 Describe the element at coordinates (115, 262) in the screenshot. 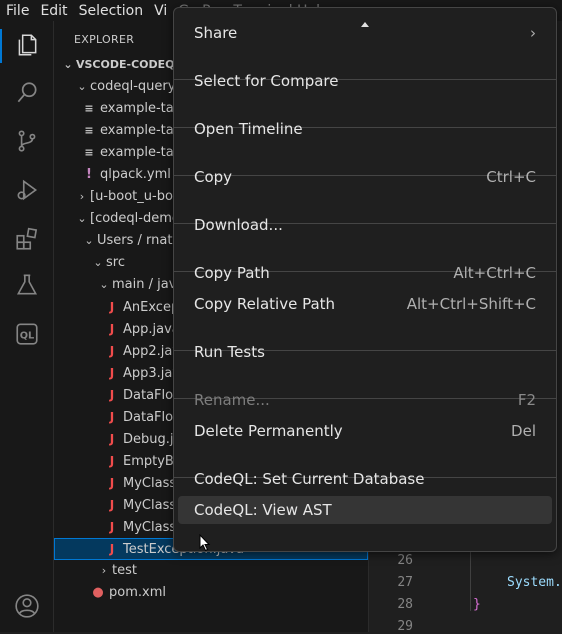

I see `tree-item-label: src` at that location.